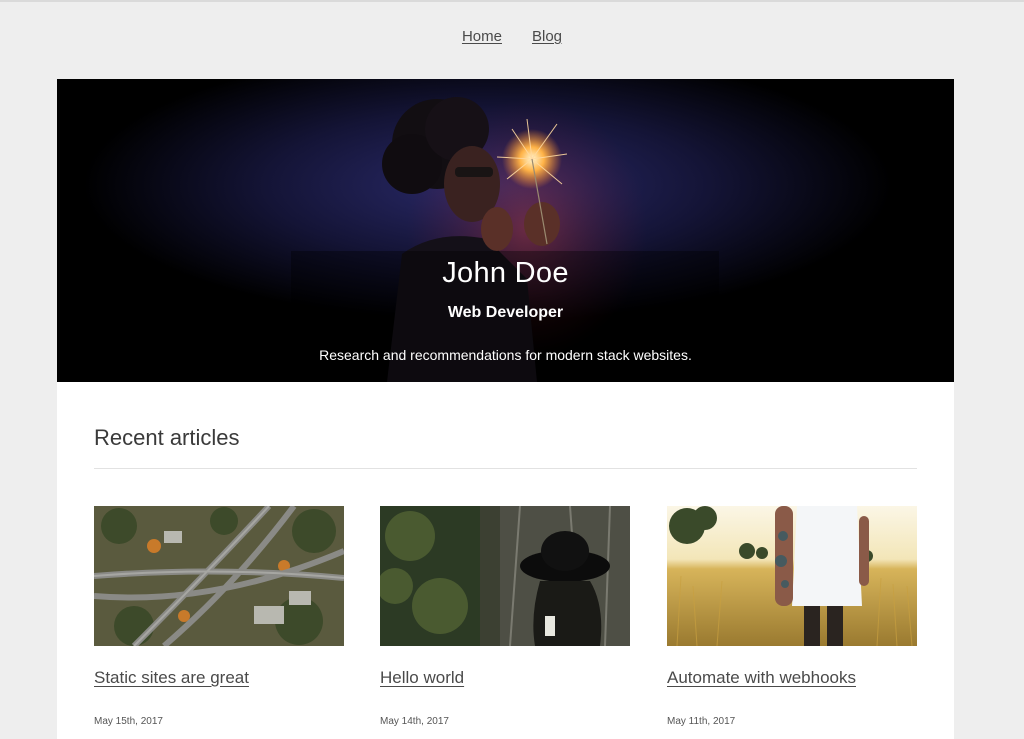  I want to click on article-card: Automate with webhooks May 11th, 2017, so click(792, 616).